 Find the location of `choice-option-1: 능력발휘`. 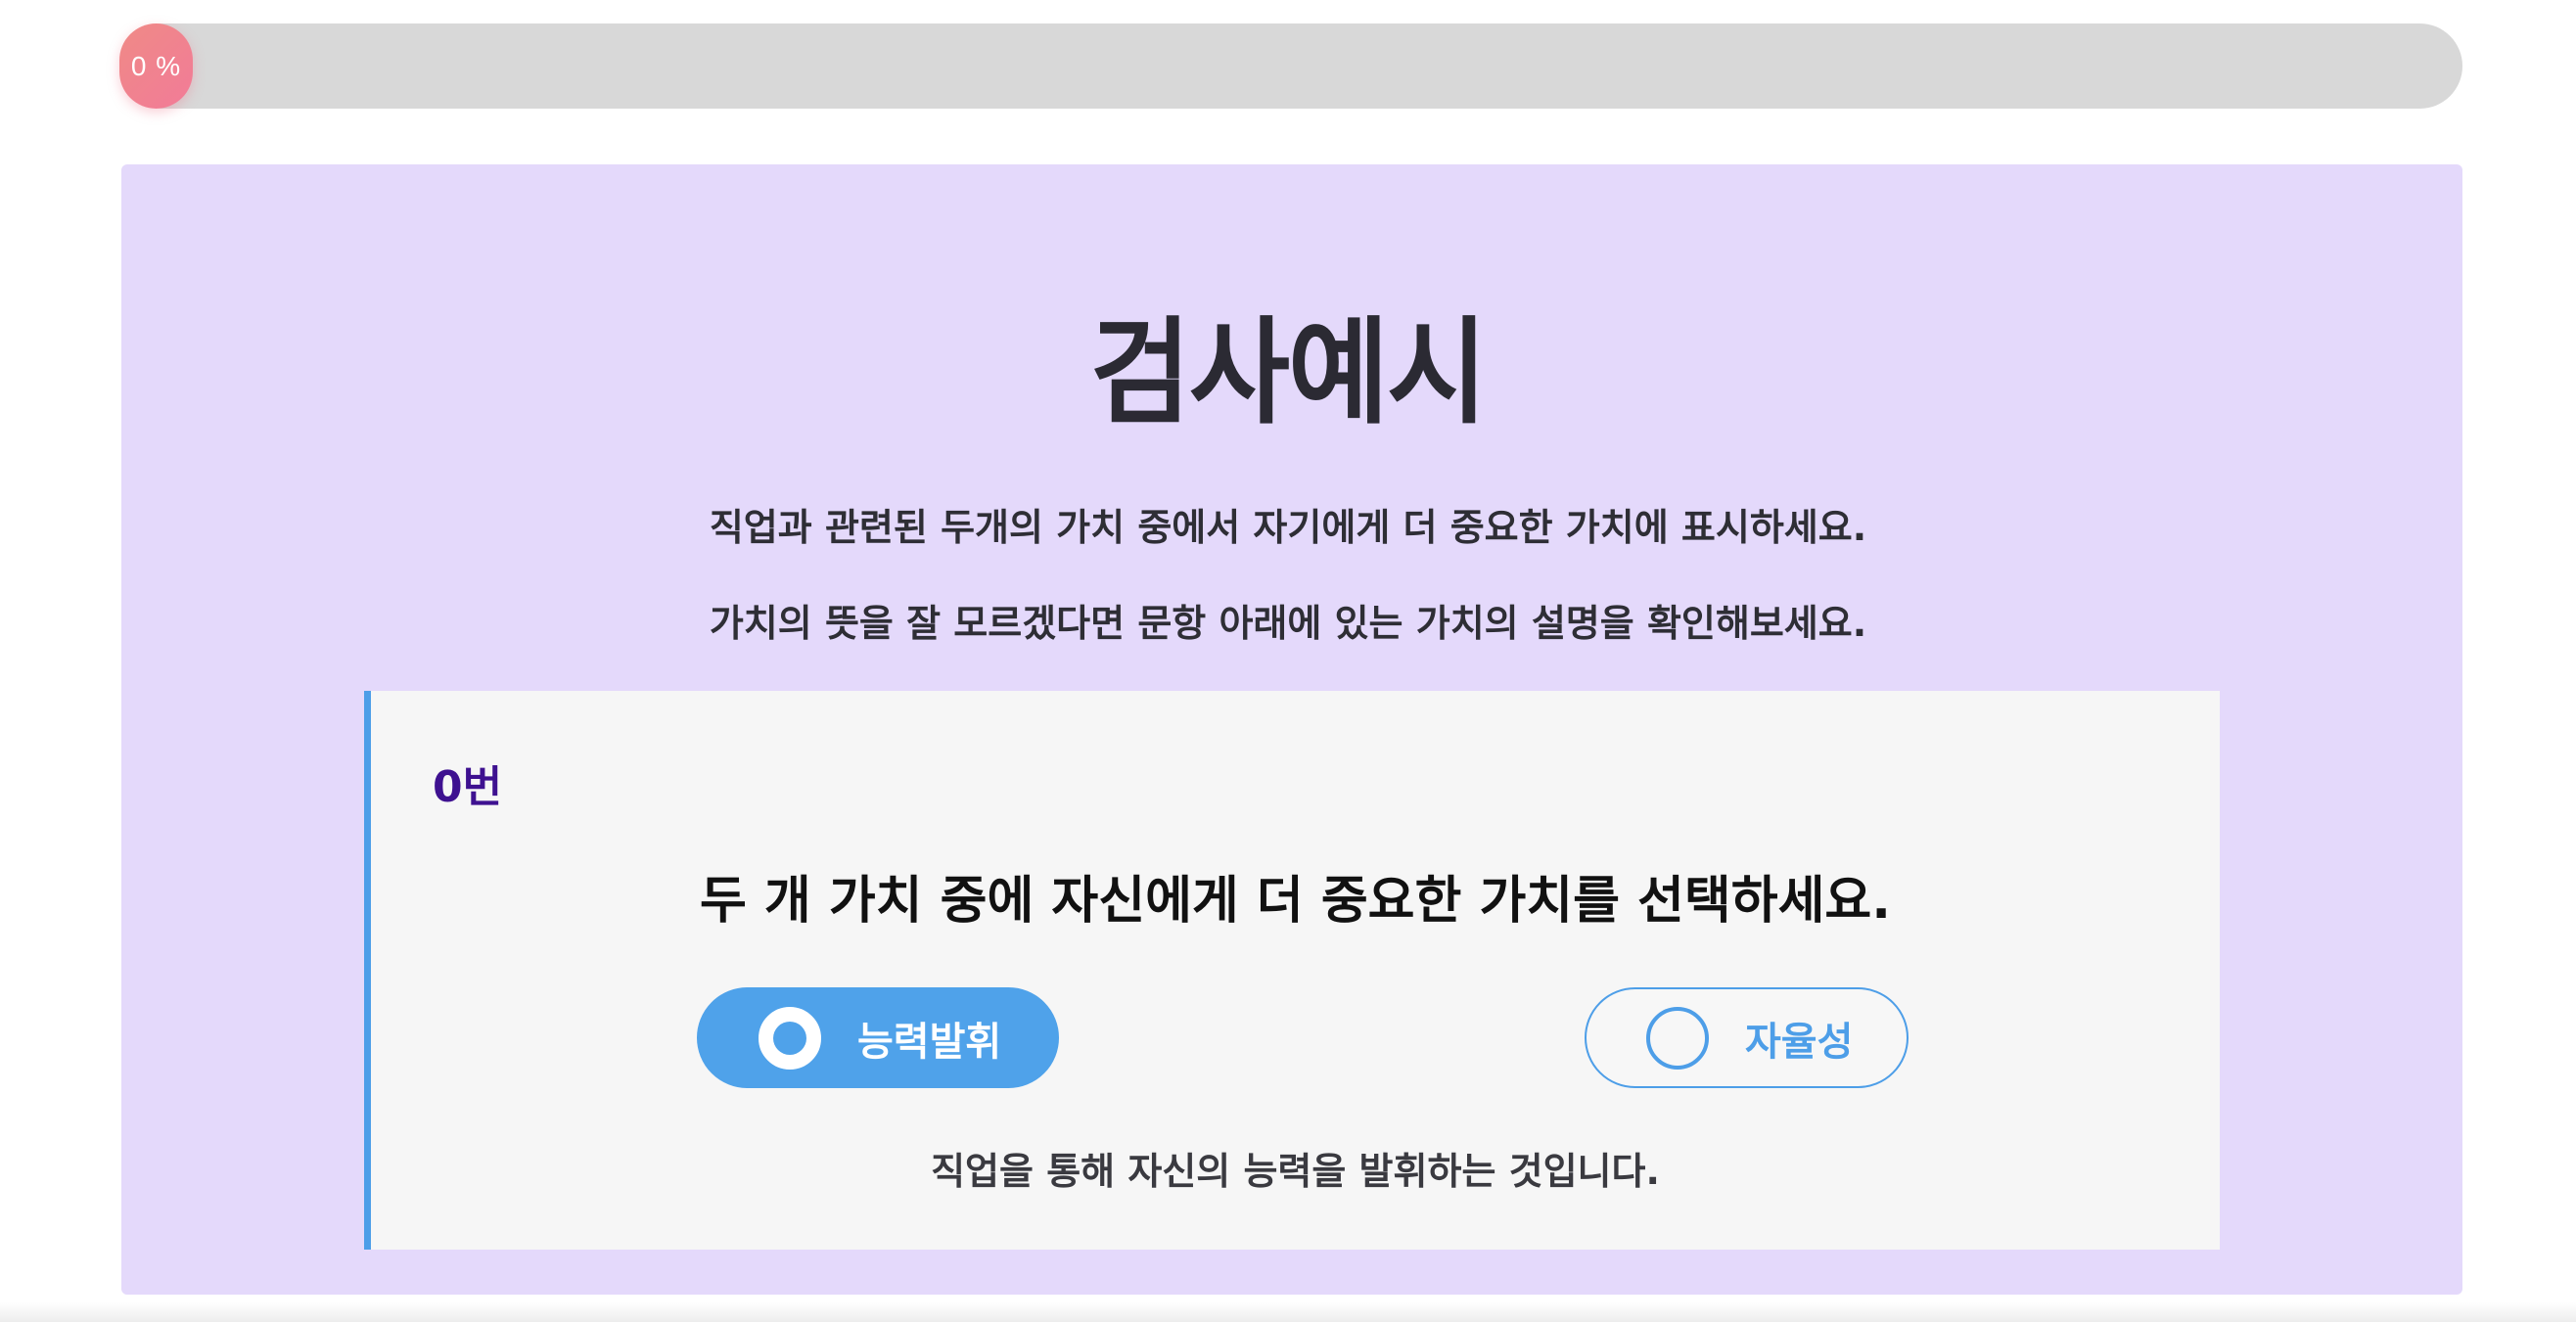

choice-option-1: 능력발휘 is located at coordinates (878, 1037).